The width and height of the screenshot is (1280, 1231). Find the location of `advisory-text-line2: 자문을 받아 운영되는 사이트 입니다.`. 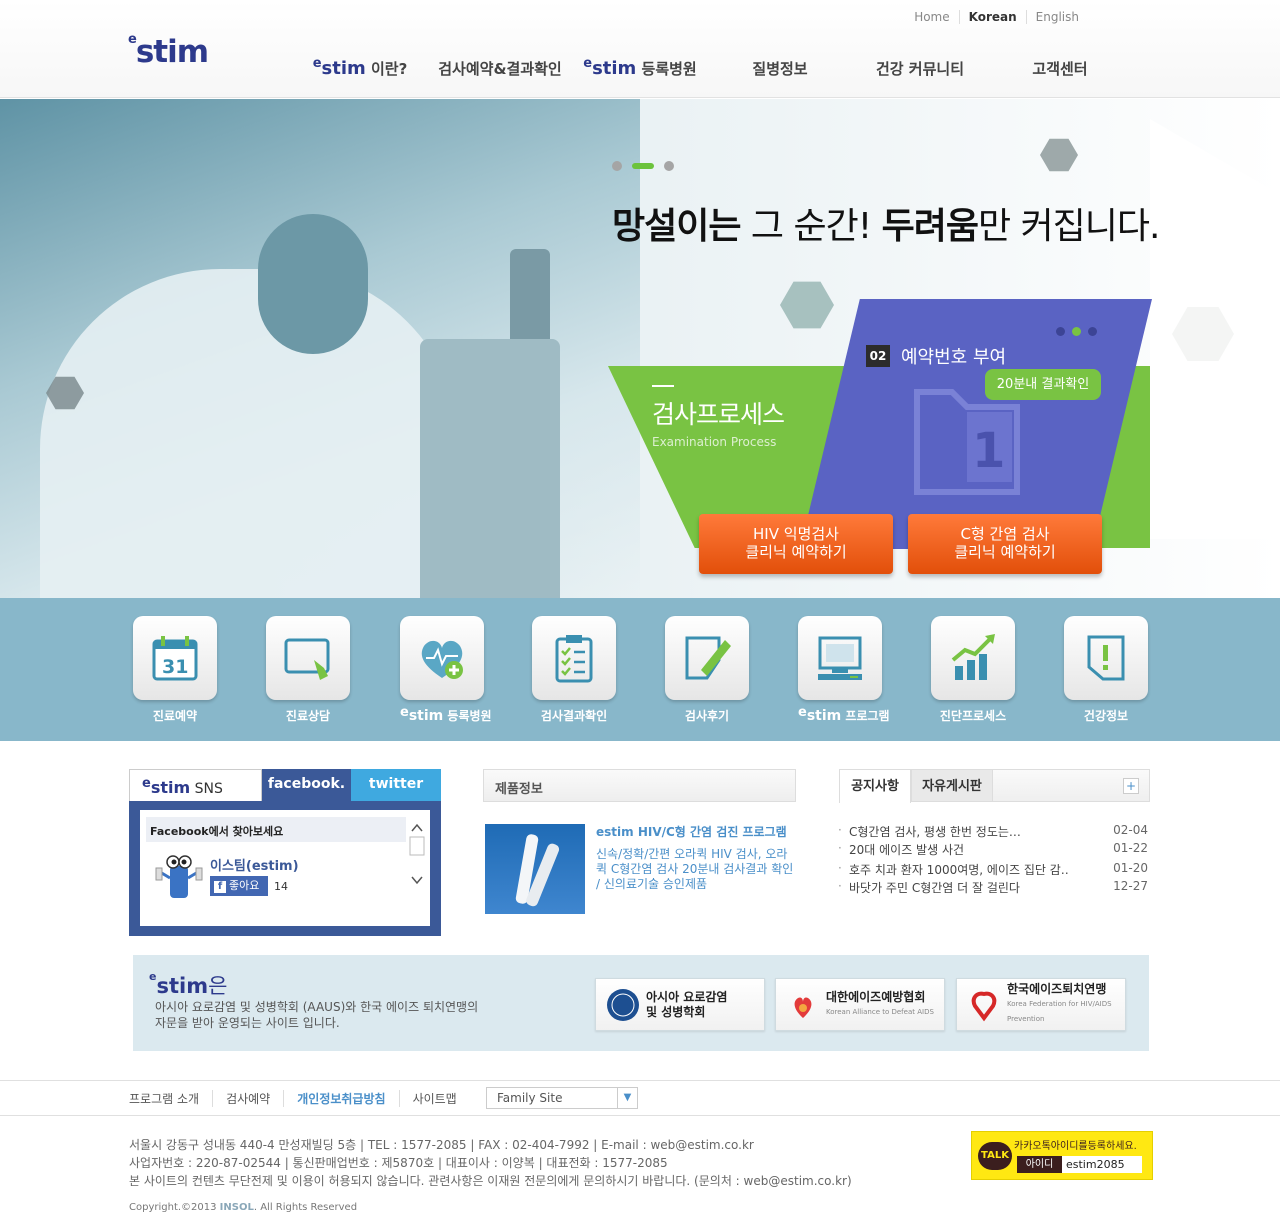

advisory-text-line2: 자문을 받아 운영되는 사이트 입니다. is located at coordinates (247, 1023).